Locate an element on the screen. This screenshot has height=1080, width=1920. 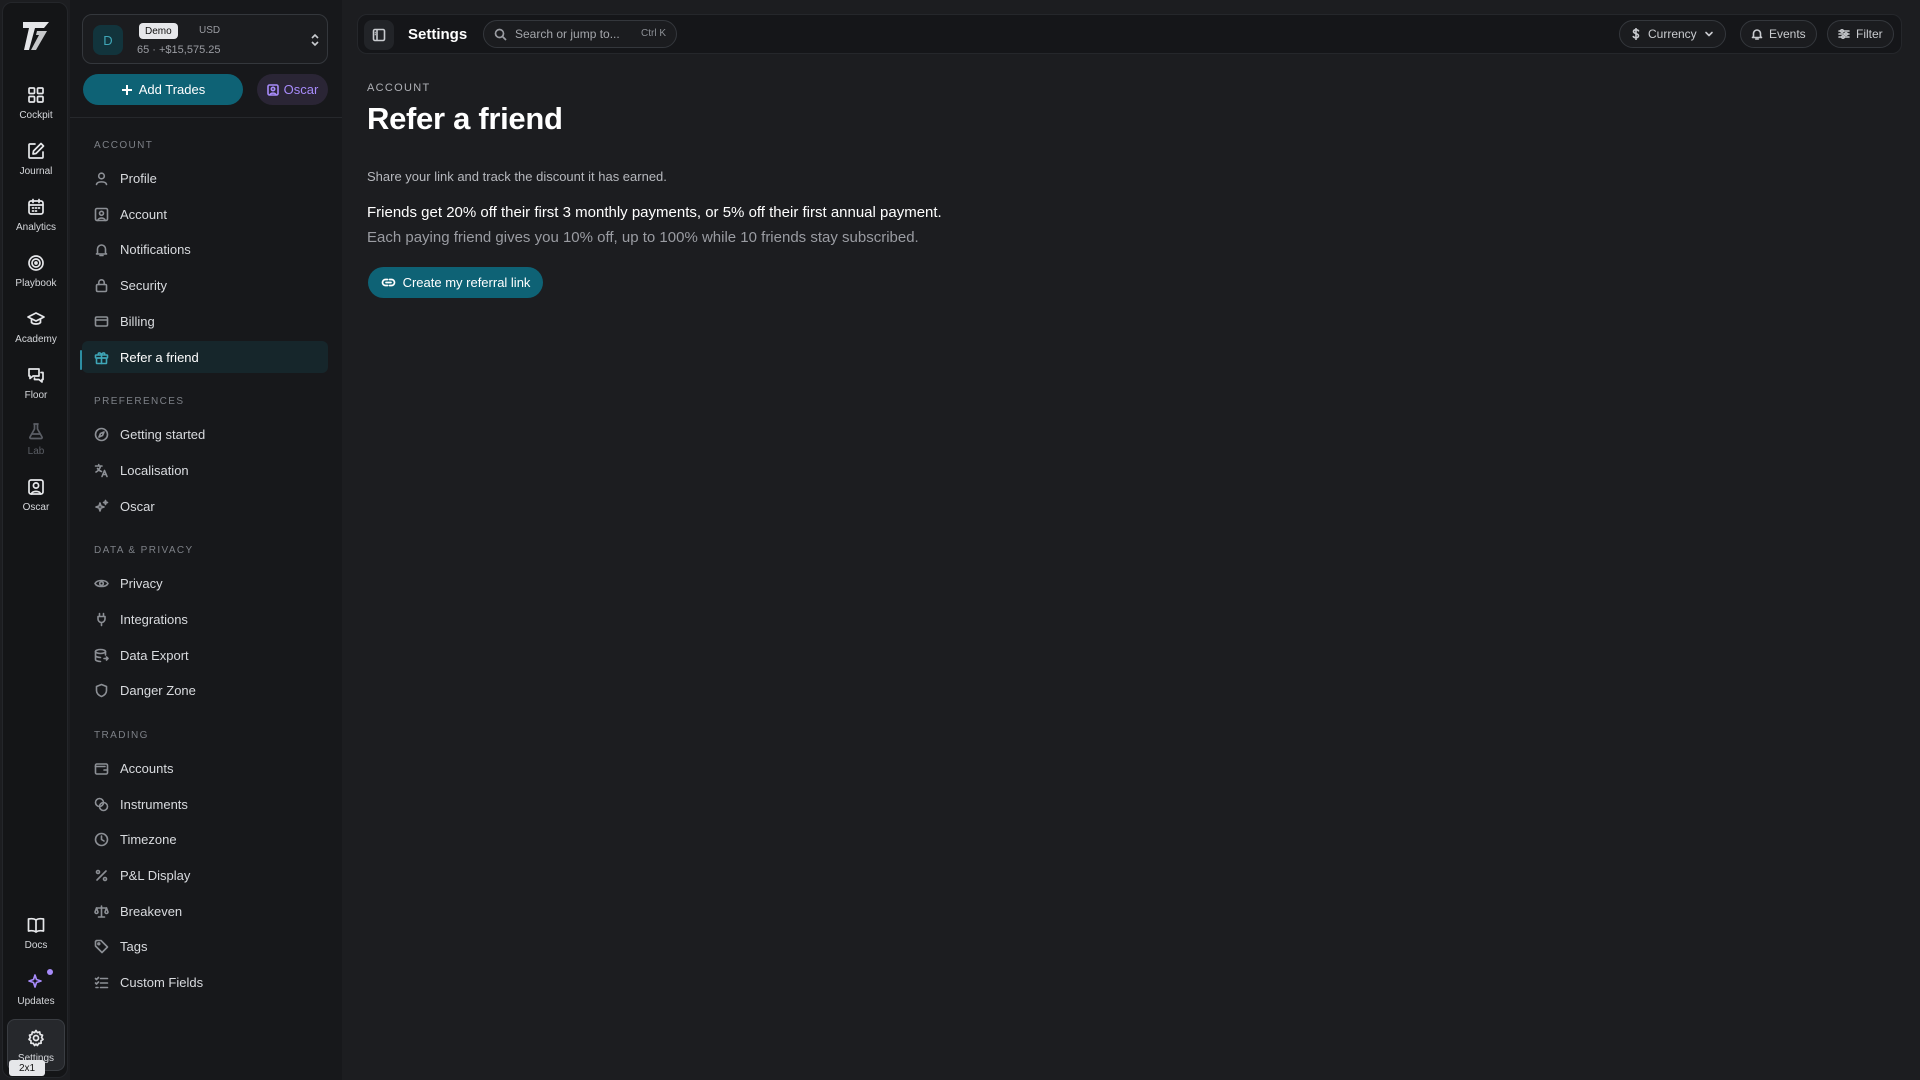
page-title: Refer a friend is located at coordinates (465, 118).